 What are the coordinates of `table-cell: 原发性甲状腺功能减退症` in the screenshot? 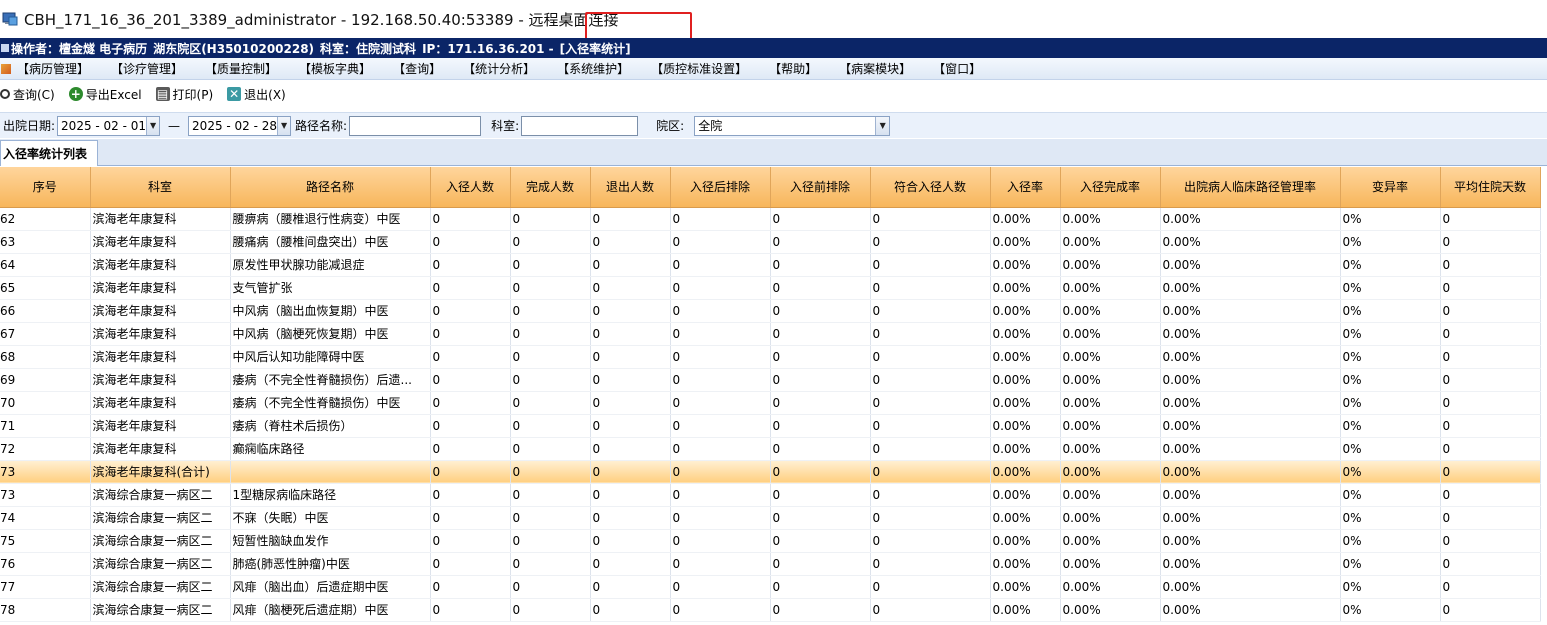 It's located at (330, 265).